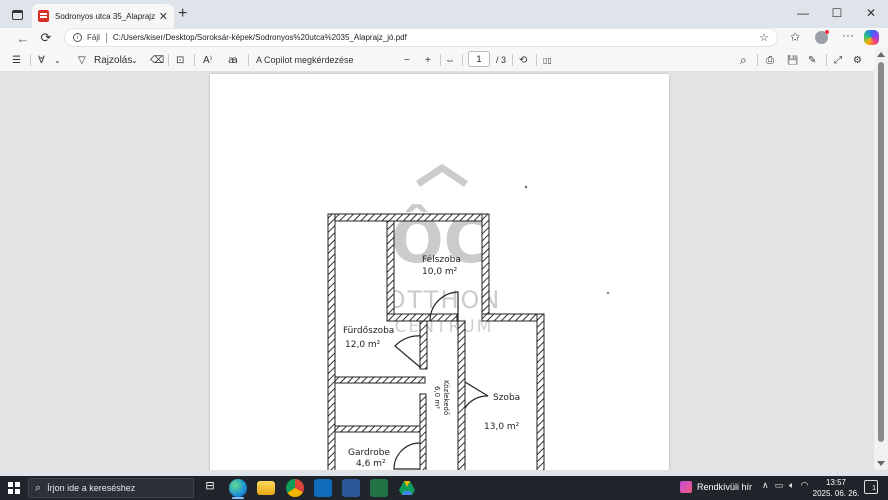 This screenshot has height=500, width=888. What do you see at coordinates (323, 488) in the screenshot?
I see `outlook-icon` at bounding box center [323, 488].